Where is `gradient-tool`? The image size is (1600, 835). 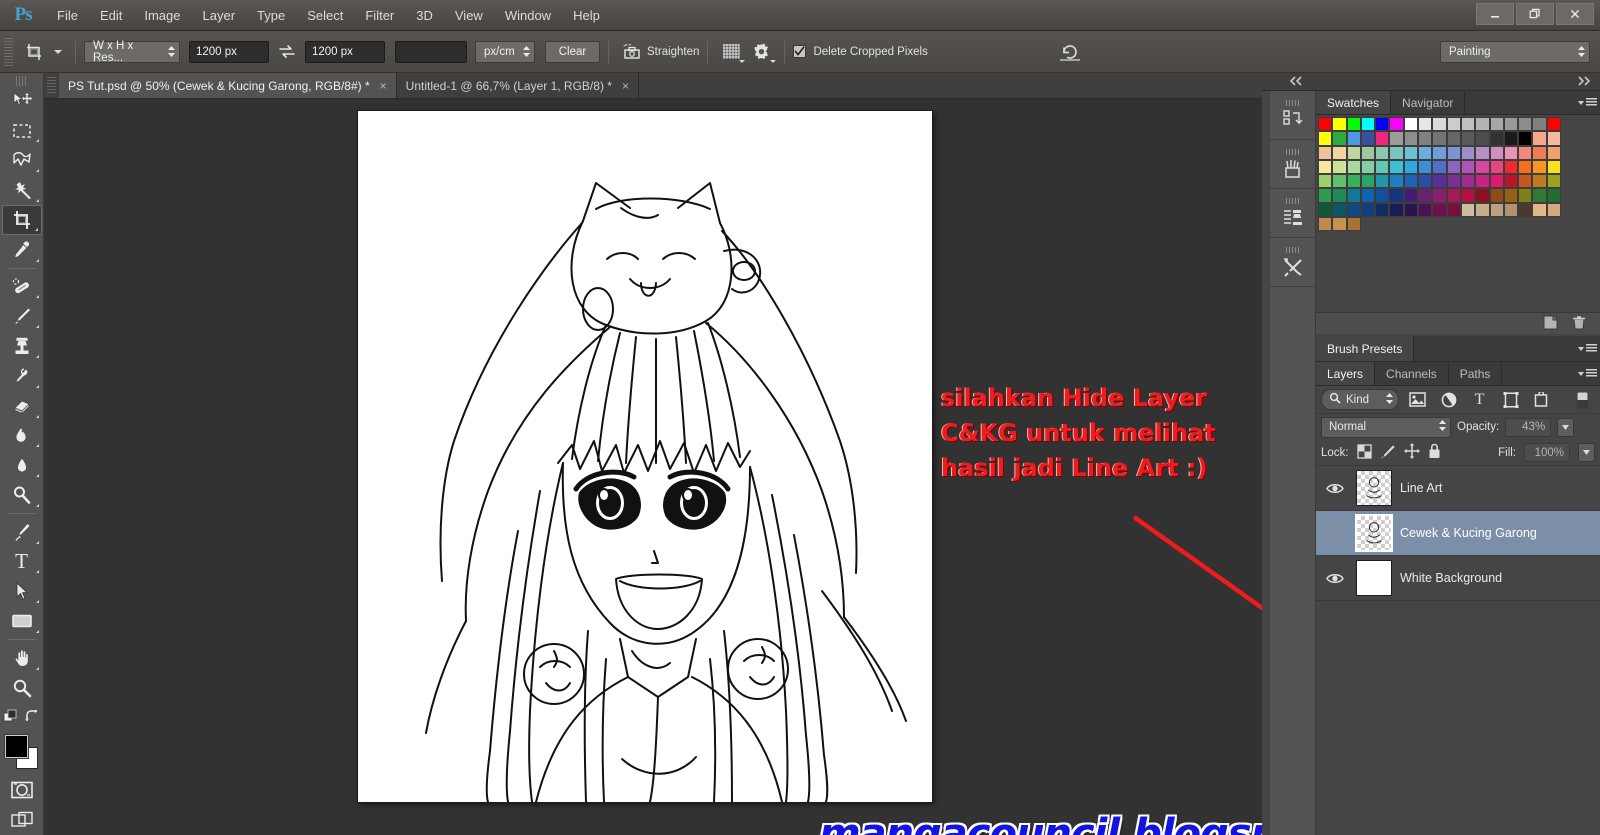
gradient-tool is located at coordinates (22, 436).